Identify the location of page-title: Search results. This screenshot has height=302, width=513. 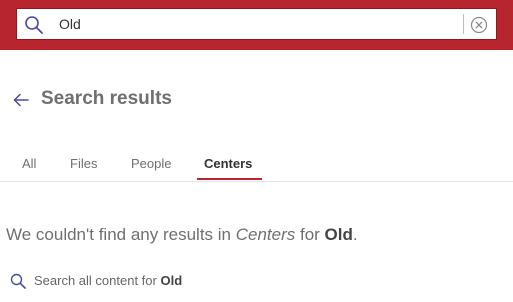
(106, 98).